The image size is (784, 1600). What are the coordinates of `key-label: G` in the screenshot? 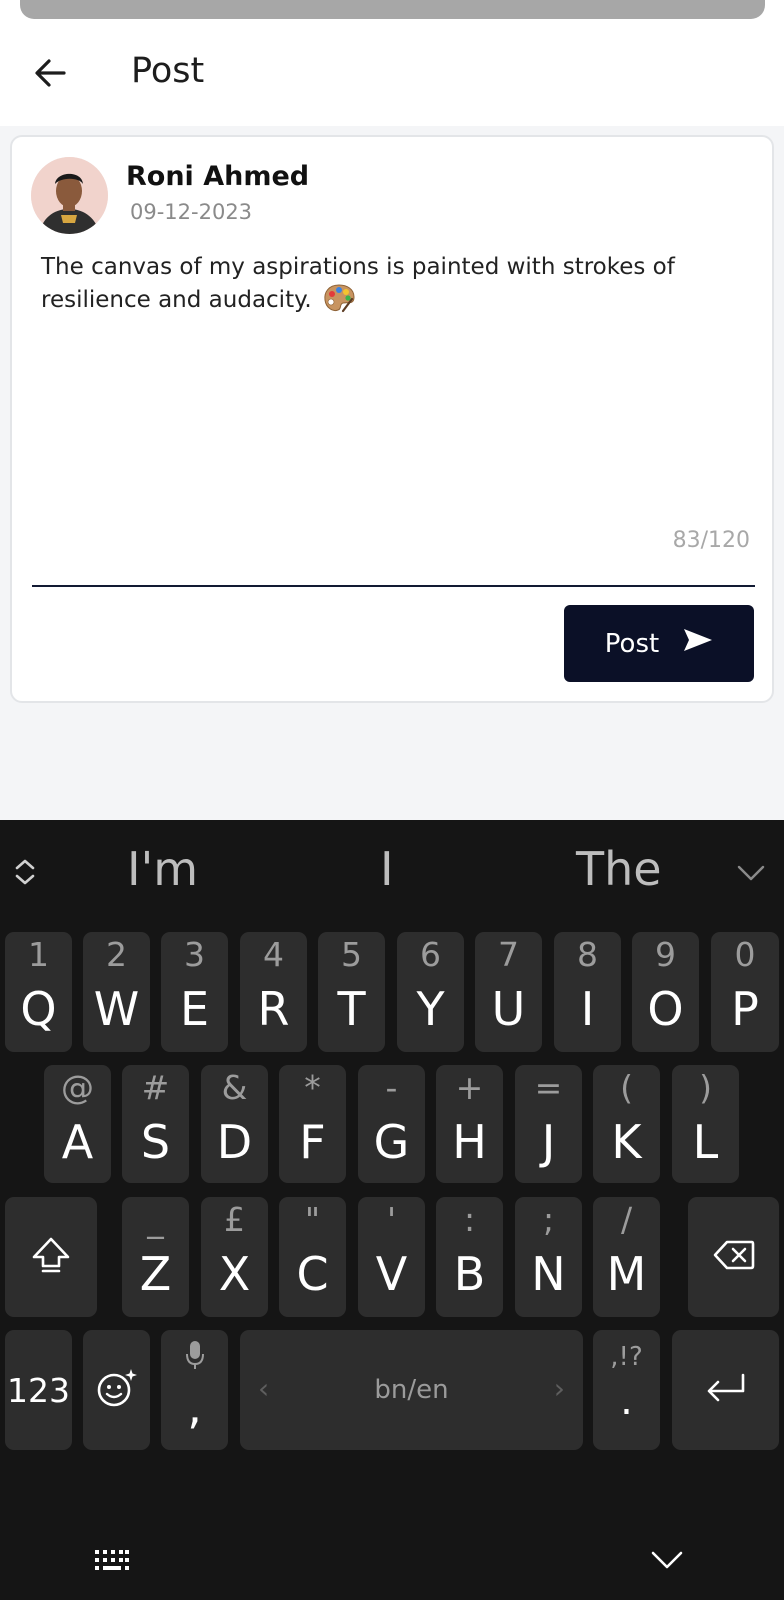 It's located at (391, 1142).